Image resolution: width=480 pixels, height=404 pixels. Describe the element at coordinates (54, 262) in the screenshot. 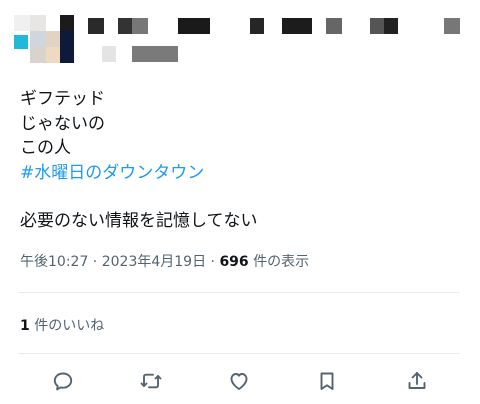

I see `tweet-time: 午後10:27` at that location.